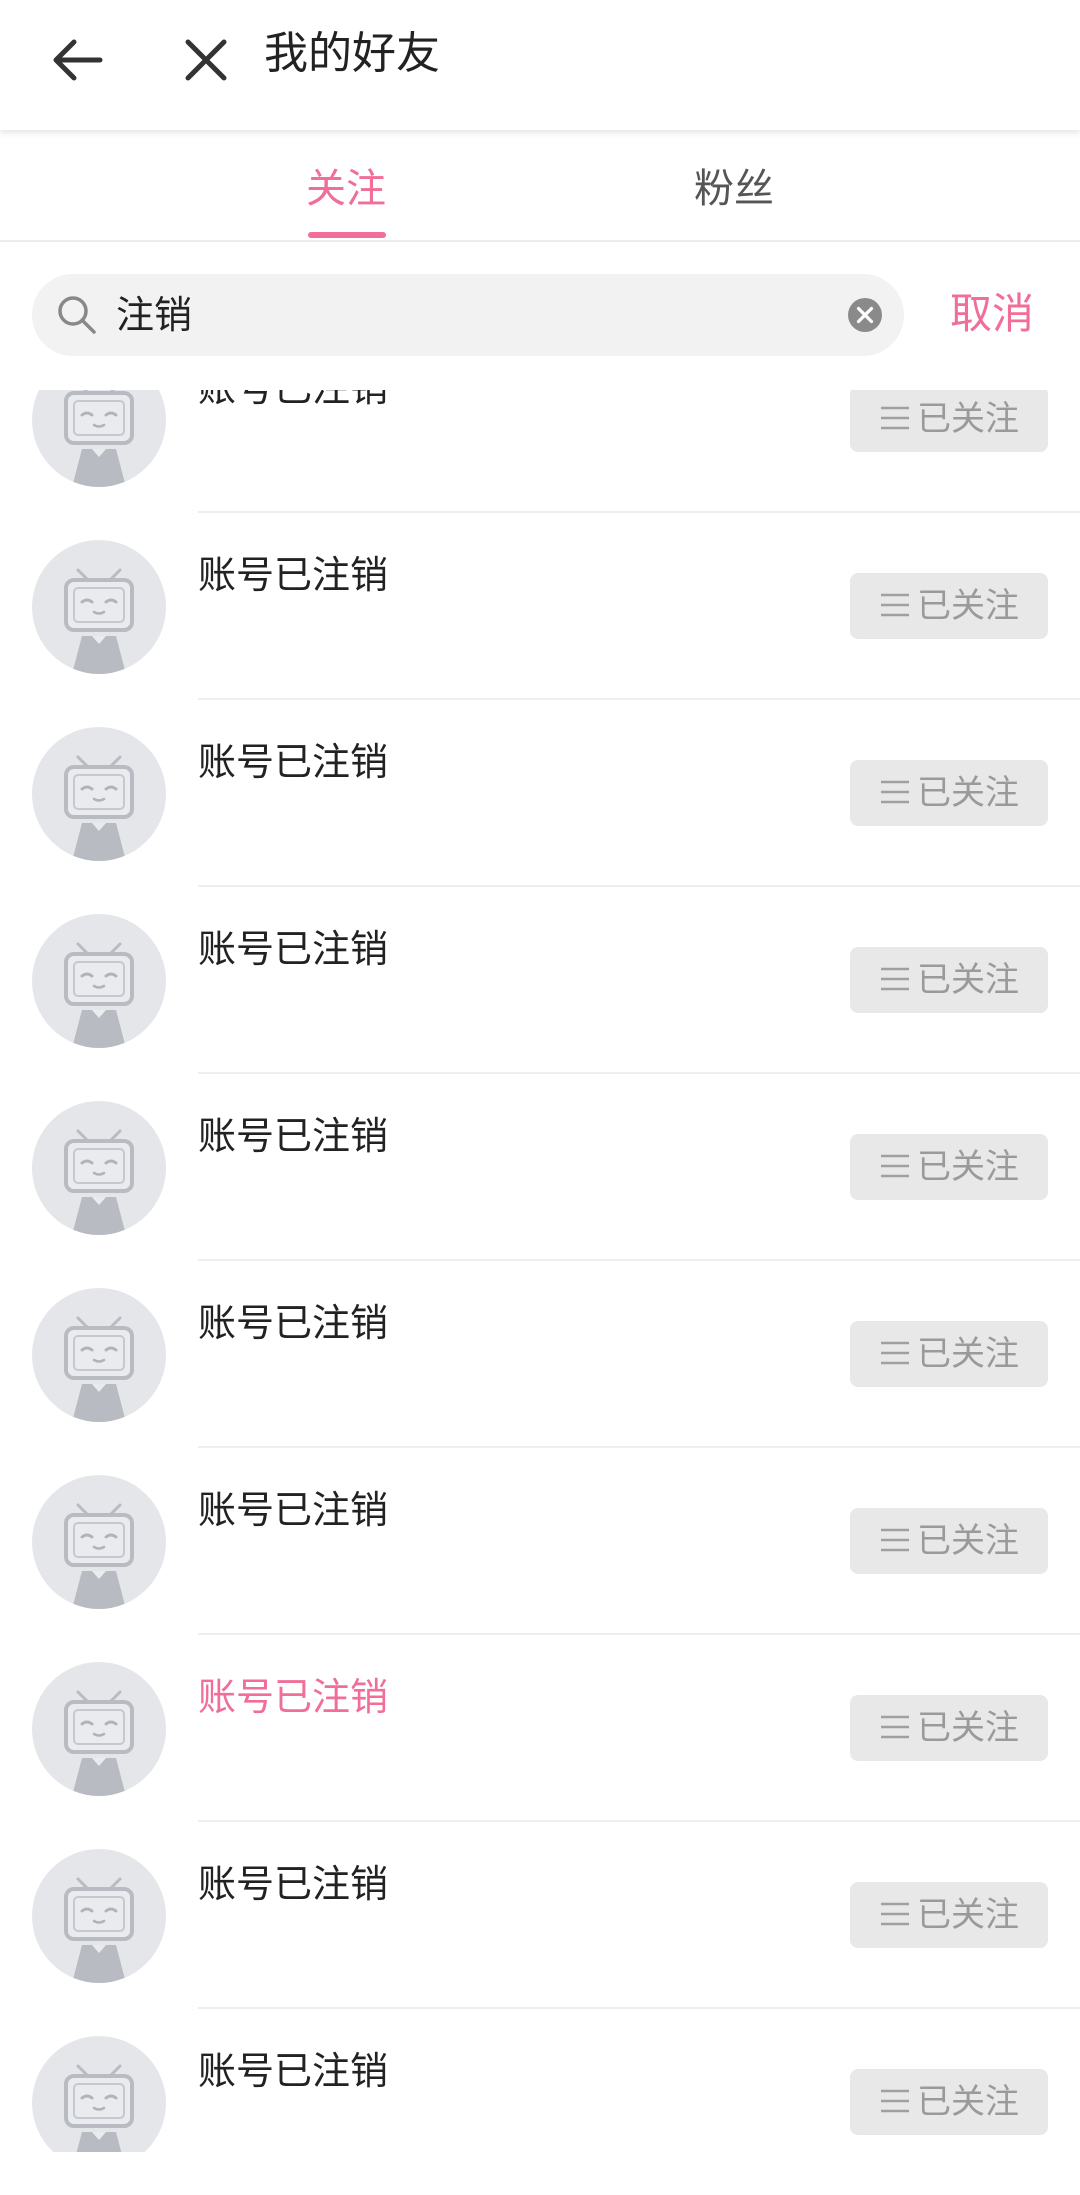  I want to click on search-input: 注销, so click(468, 315).